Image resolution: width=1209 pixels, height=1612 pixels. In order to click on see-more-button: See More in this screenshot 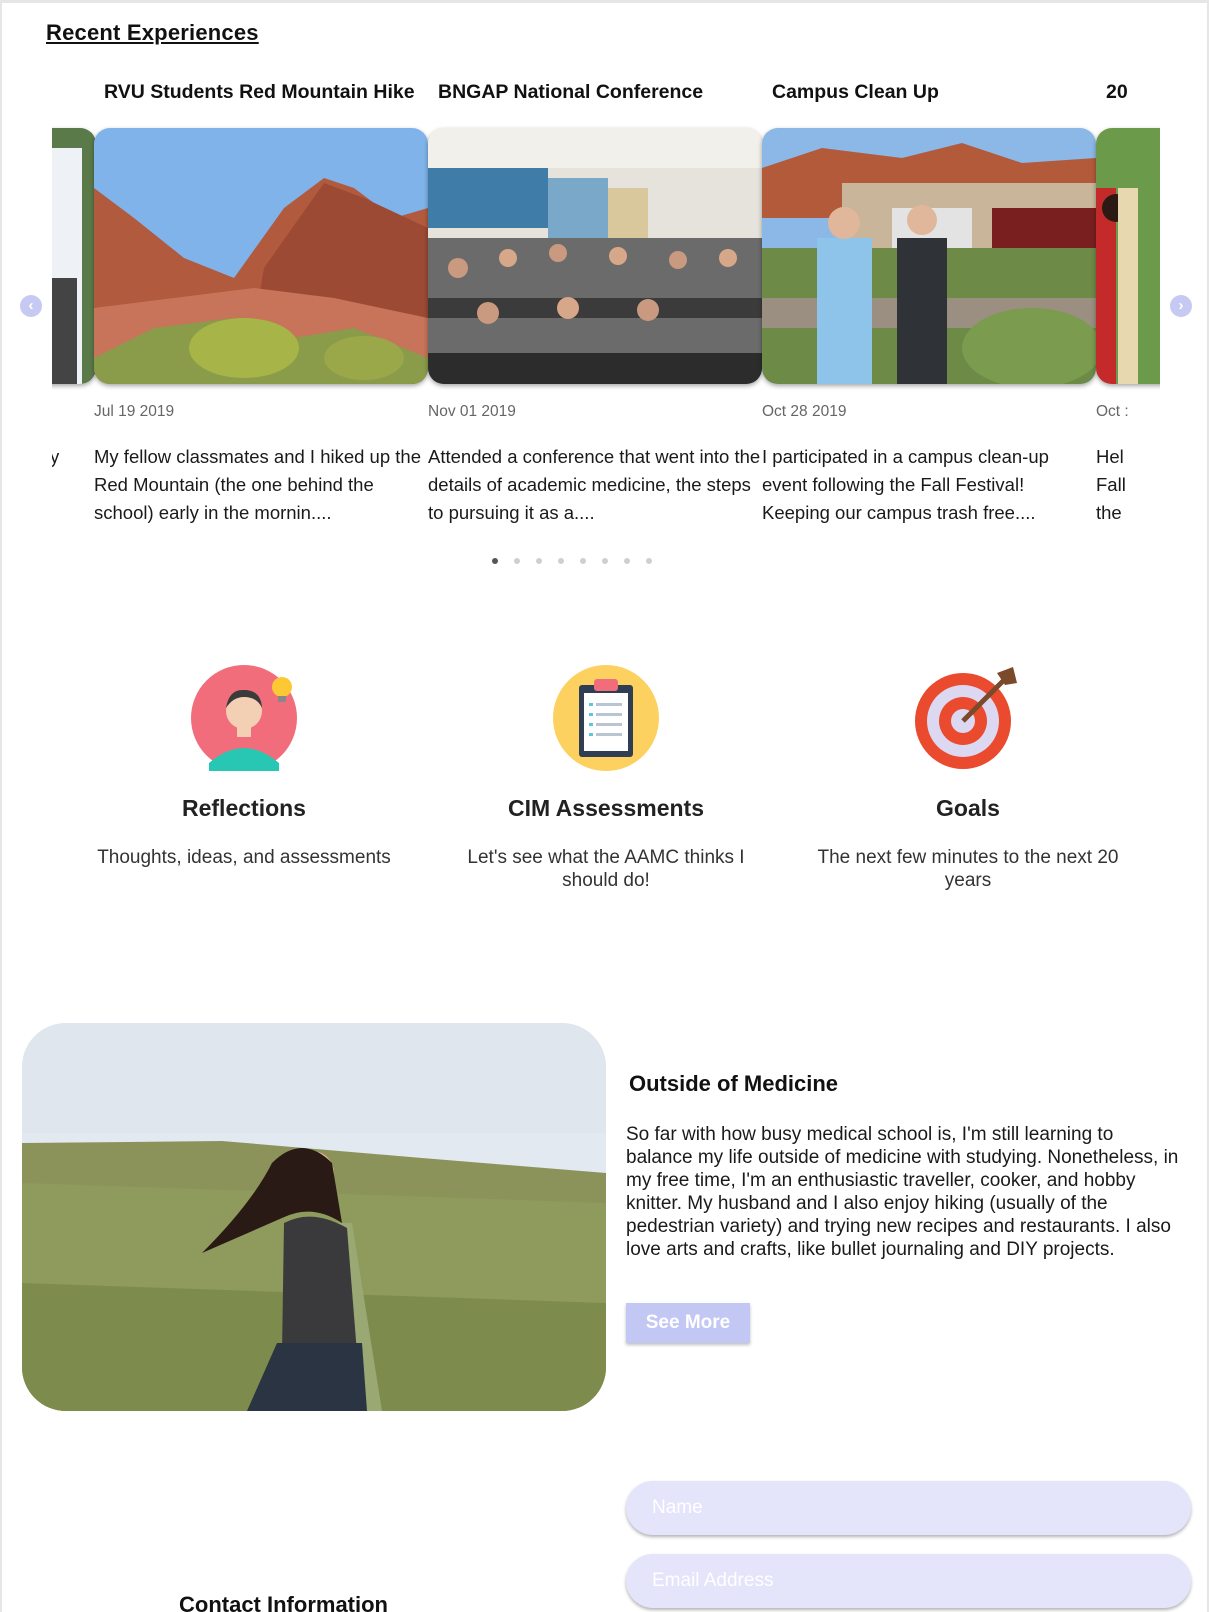, I will do `click(688, 1323)`.